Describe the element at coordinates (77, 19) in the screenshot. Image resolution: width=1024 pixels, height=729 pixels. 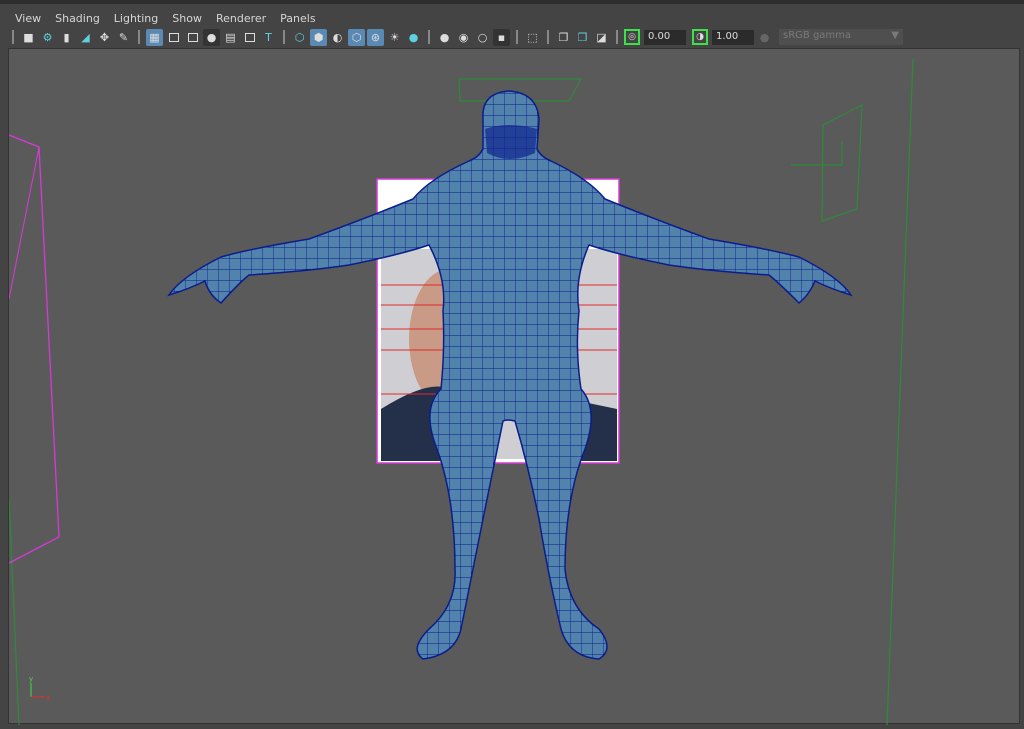
I see `menu-shading: Shading` at that location.